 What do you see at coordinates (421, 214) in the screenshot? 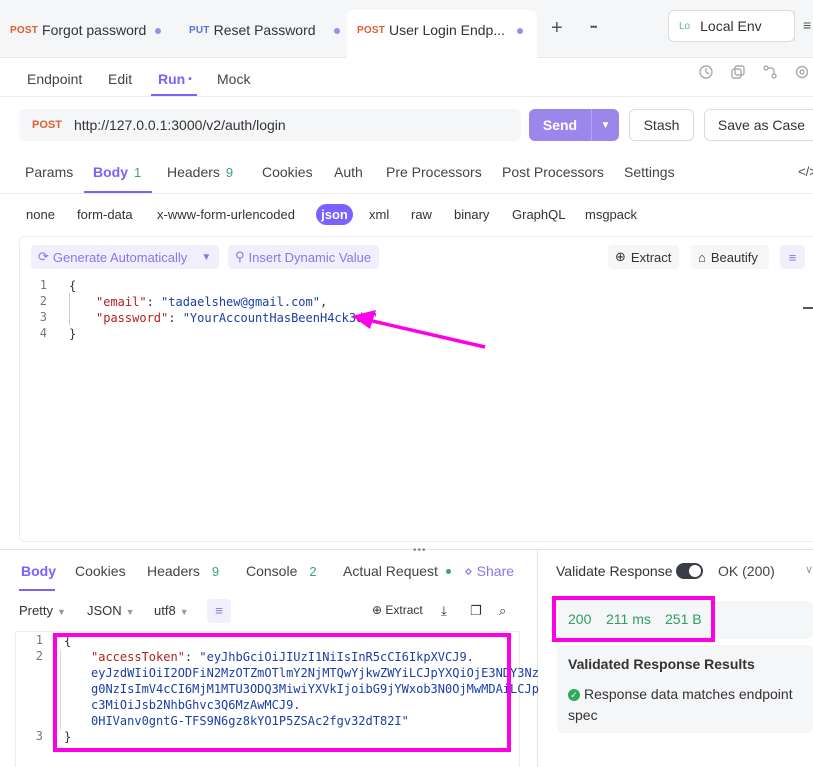
I see `body-type-raw: raw` at bounding box center [421, 214].